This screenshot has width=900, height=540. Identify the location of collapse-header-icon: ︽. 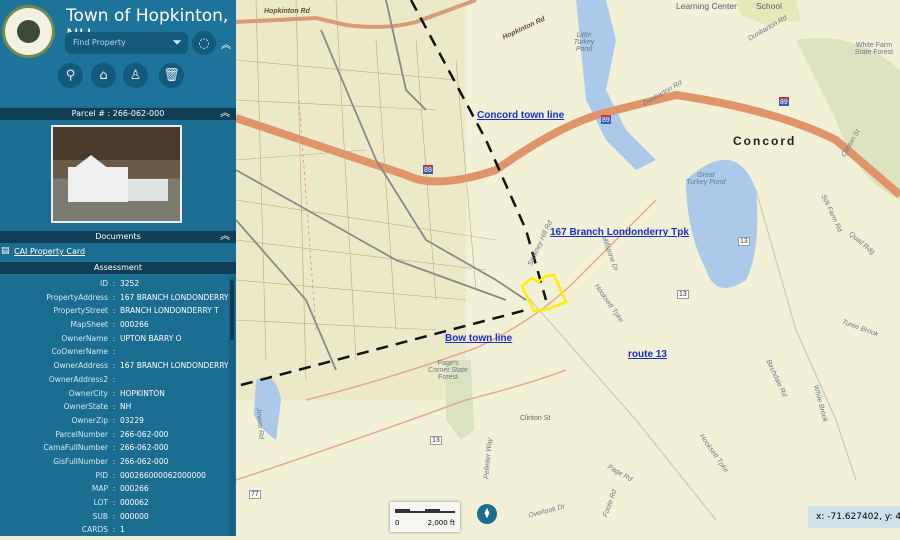
(226, 43).